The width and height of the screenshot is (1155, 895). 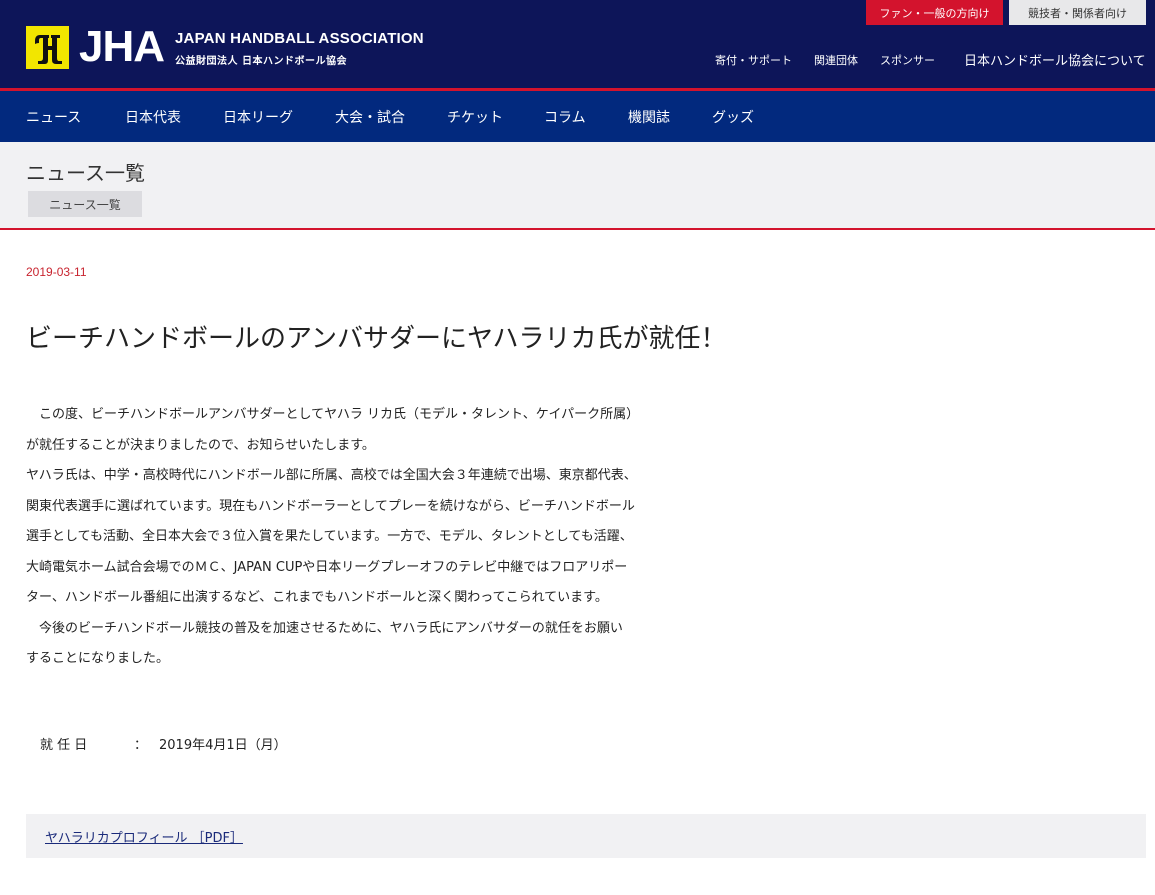 I want to click on logo-text: JHA, so click(x=122, y=47).